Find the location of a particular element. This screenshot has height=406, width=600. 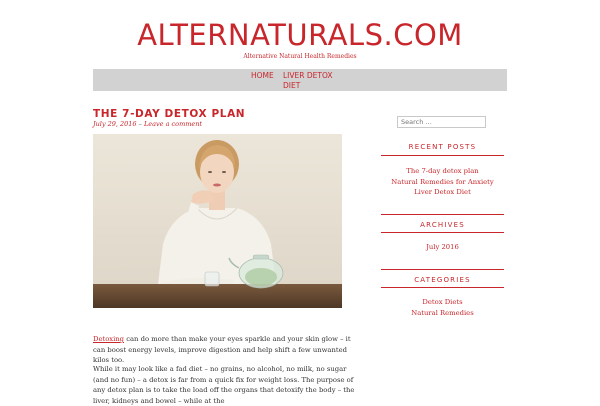

archives-divider is located at coordinates (442, 232).